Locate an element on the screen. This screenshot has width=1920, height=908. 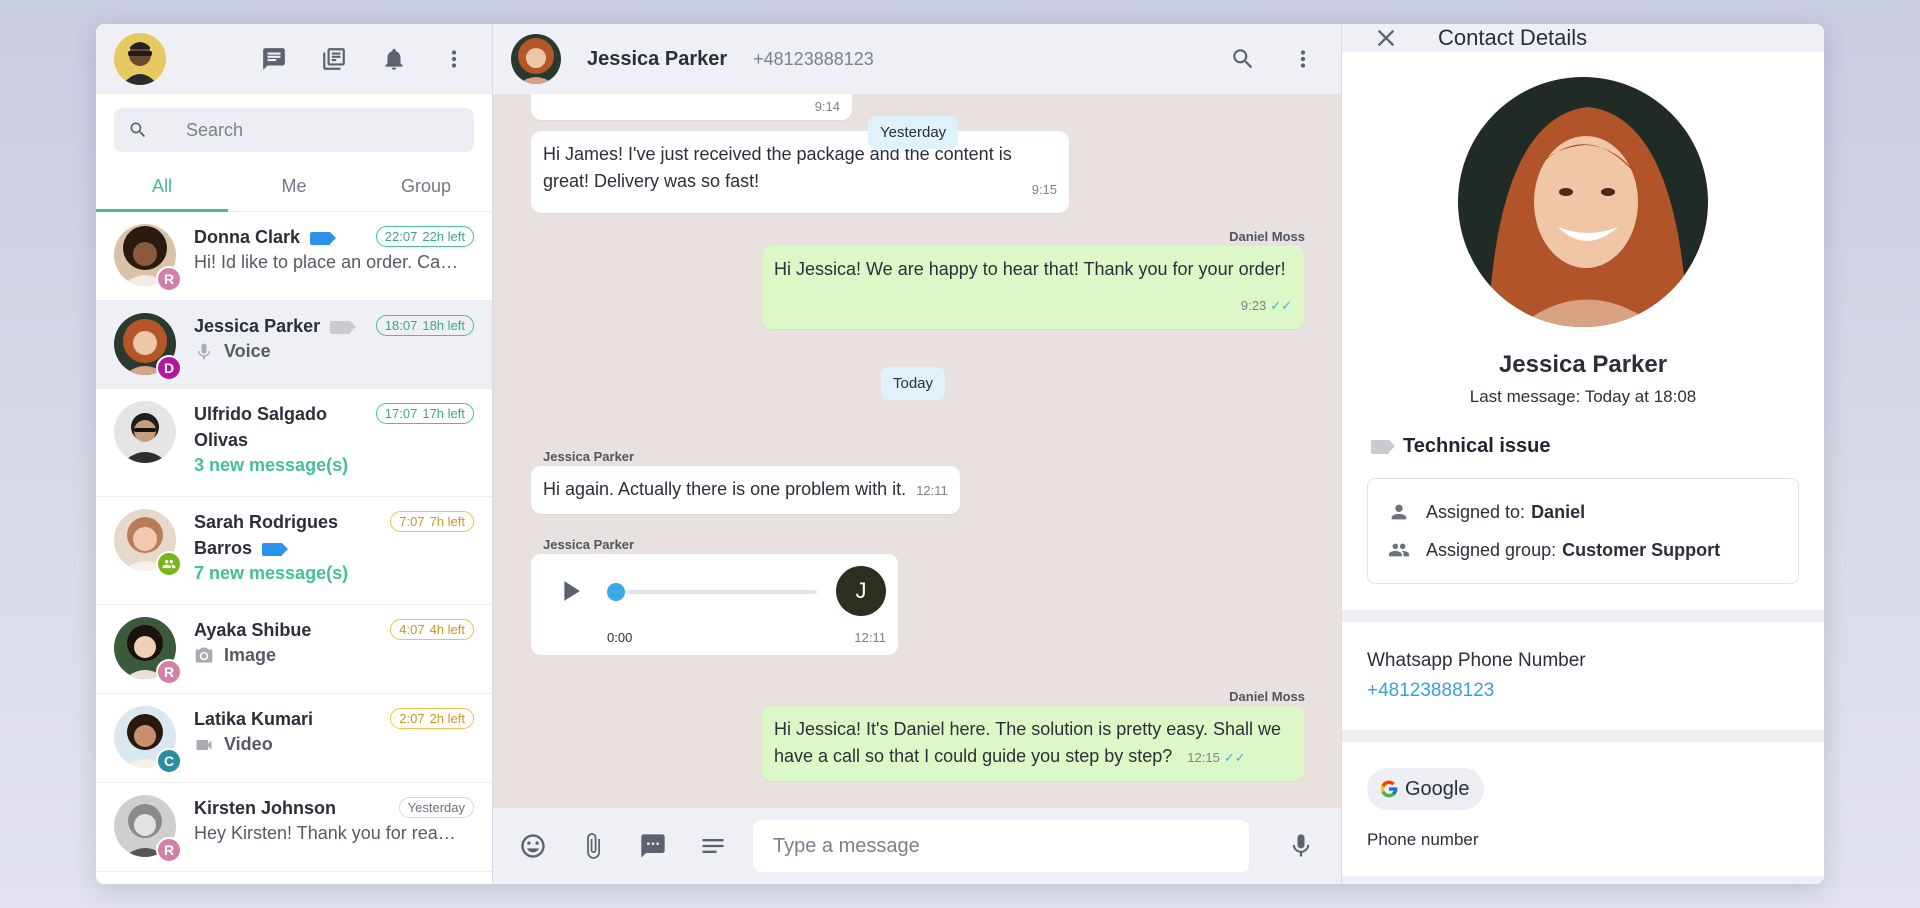
my-avatar is located at coordinates (140, 59).